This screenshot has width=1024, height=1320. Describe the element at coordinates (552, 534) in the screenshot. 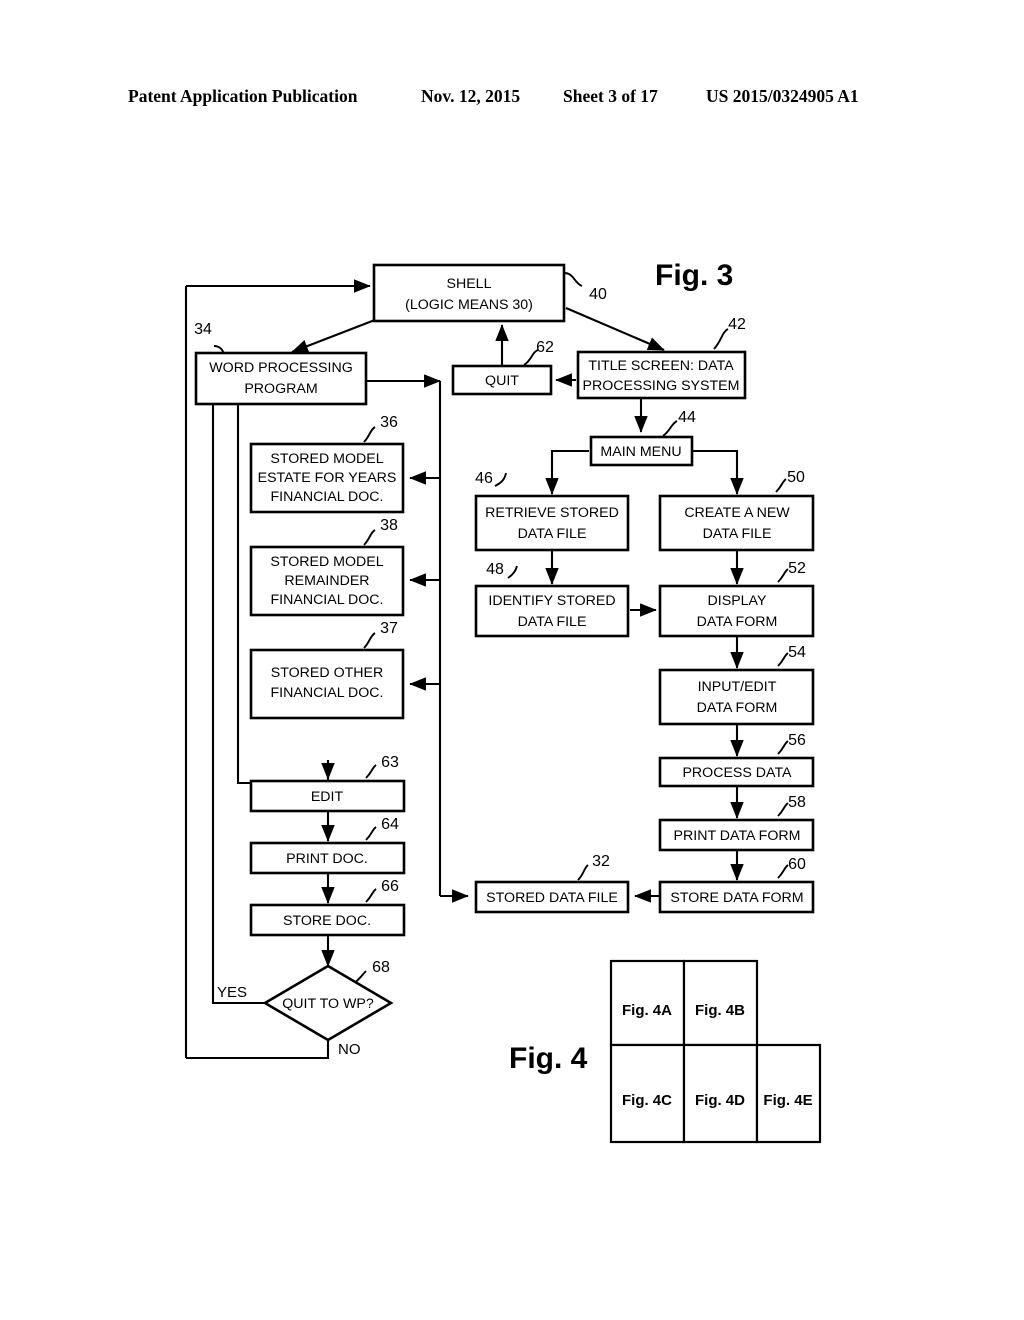

I see `node-retrieve-line2: DATA FILE` at that location.